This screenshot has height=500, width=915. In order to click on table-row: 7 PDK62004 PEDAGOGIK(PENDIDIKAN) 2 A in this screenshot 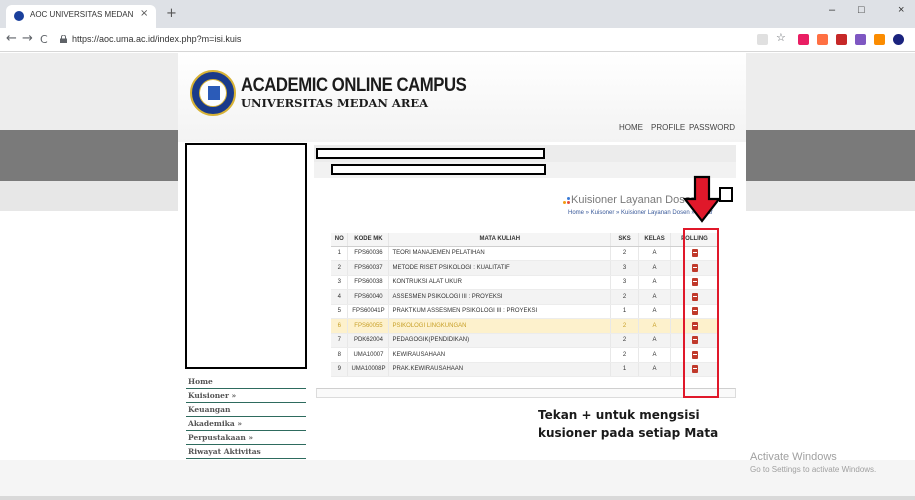, I will do `click(525, 340)`.